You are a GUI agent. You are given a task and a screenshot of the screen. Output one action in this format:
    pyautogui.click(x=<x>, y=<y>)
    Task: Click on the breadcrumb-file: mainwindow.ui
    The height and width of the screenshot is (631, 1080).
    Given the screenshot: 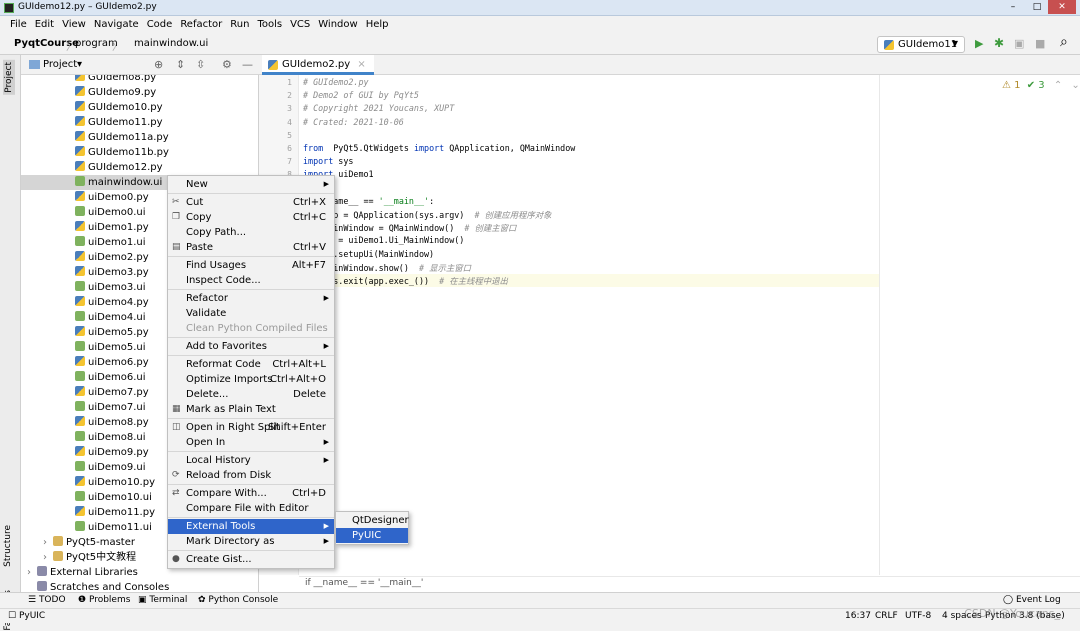 What is the action you would take?
    pyautogui.click(x=171, y=43)
    